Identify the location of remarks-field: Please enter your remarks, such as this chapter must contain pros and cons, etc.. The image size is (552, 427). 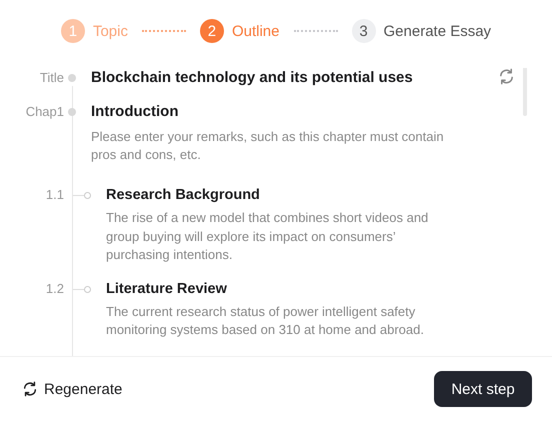
(281, 147).